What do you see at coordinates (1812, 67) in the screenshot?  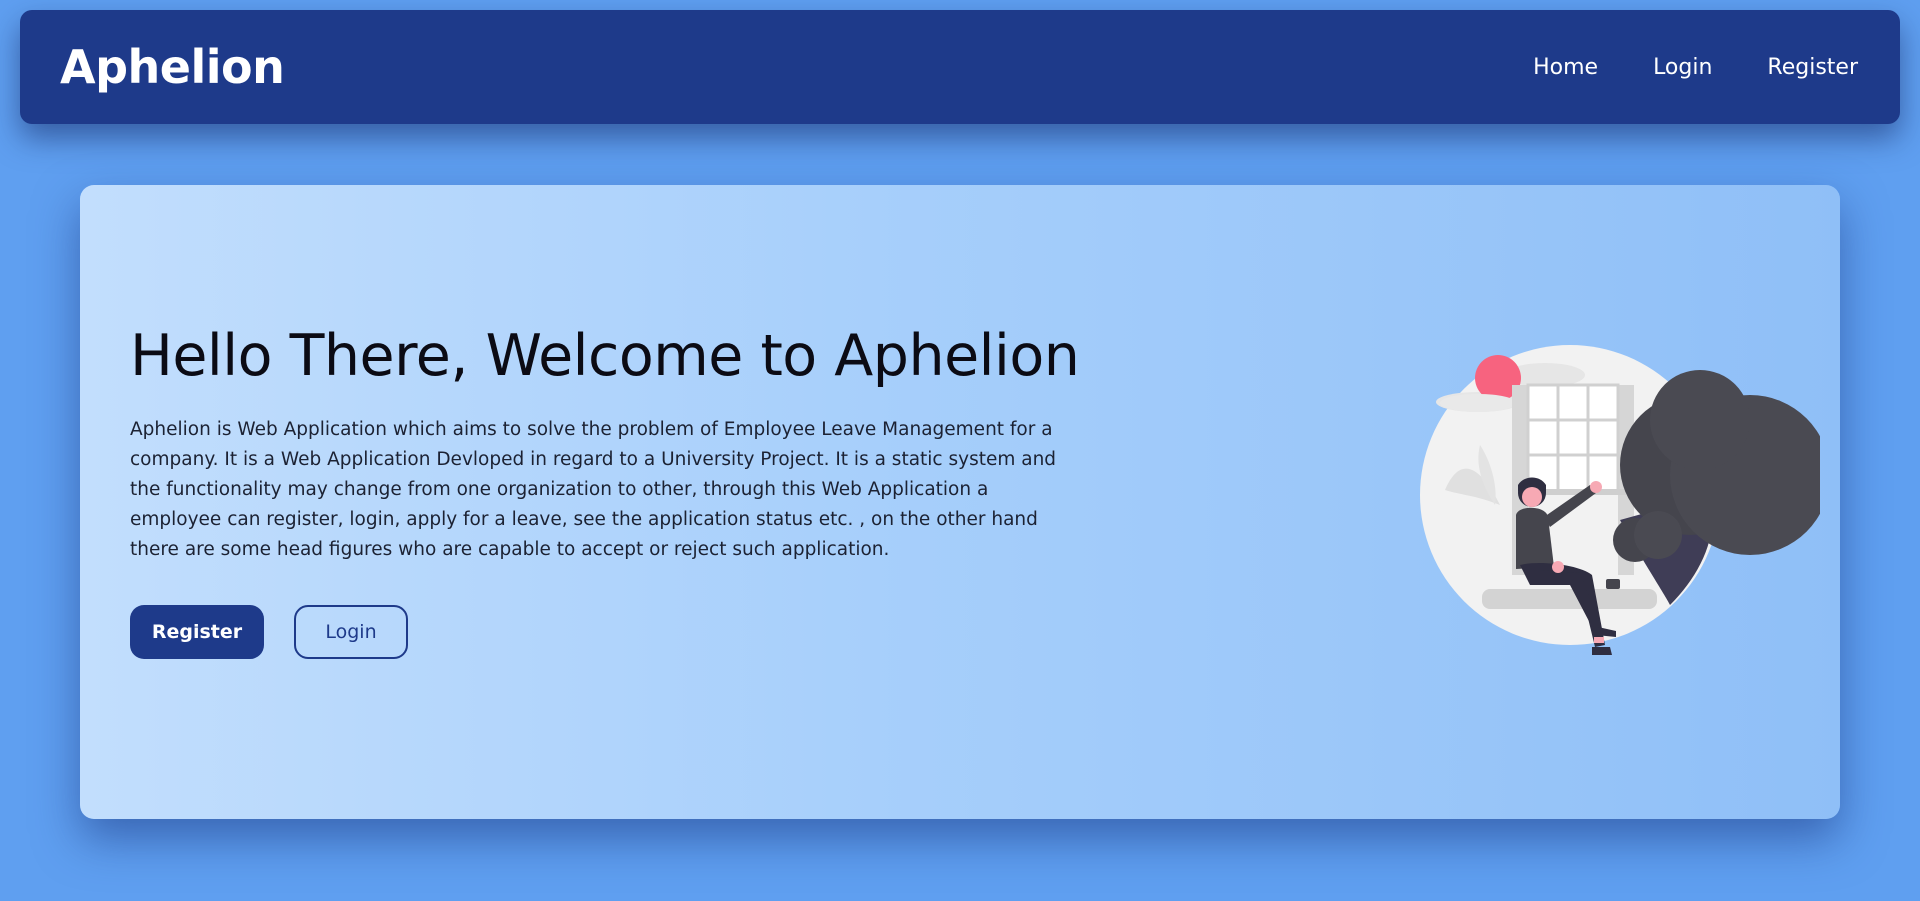 I see `nav-link-register: Register` at bounding box center [1812, 67].